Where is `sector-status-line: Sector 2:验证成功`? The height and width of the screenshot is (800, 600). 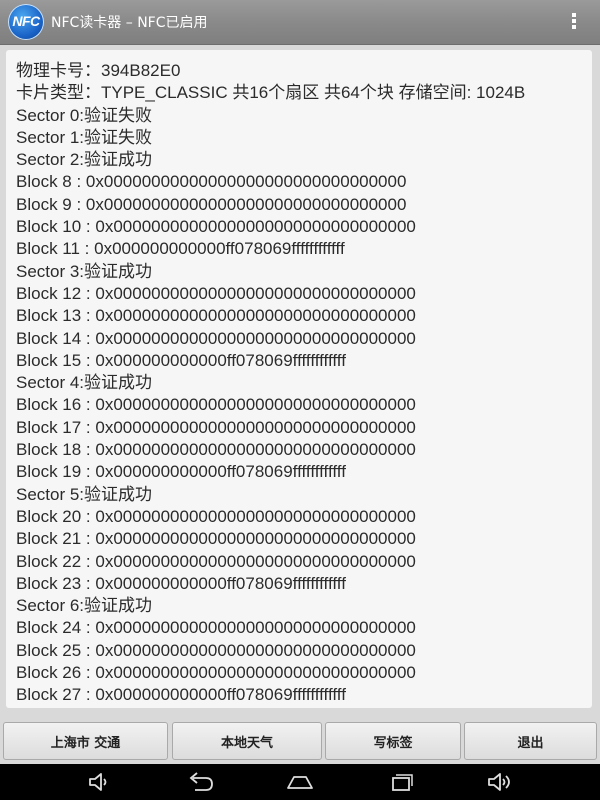 sector-status-line: Sector 2:验证成功 is located at coordinates (84, 160).